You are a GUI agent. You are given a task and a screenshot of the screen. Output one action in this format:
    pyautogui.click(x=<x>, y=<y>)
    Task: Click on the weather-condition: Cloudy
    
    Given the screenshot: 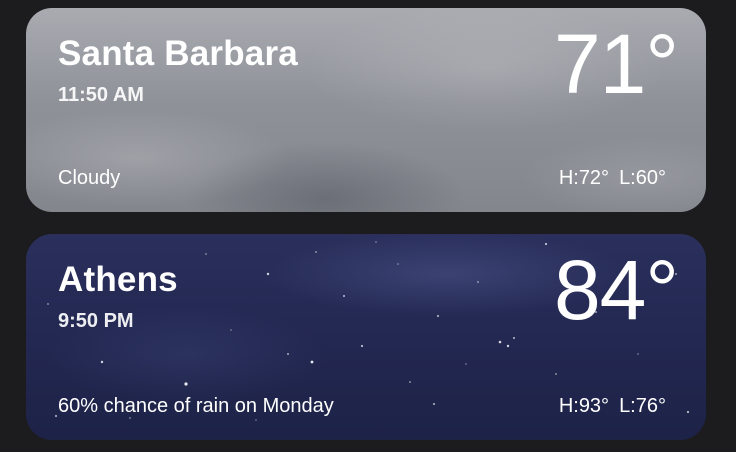 What is the action you would take?
    pyautogui.click(x=89, y=178)
    